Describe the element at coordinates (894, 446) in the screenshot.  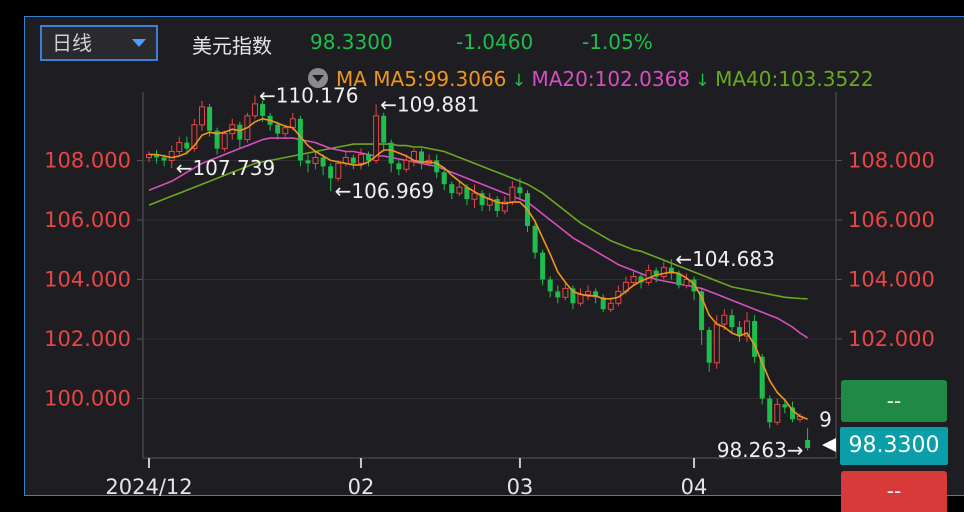
I see `current-price-tag: 98.3300` at that location.